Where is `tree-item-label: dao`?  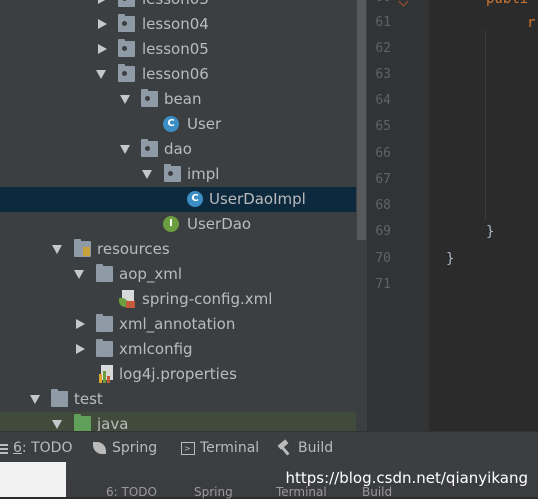 tree-item-label: dao is located at coordinates (178, 149).